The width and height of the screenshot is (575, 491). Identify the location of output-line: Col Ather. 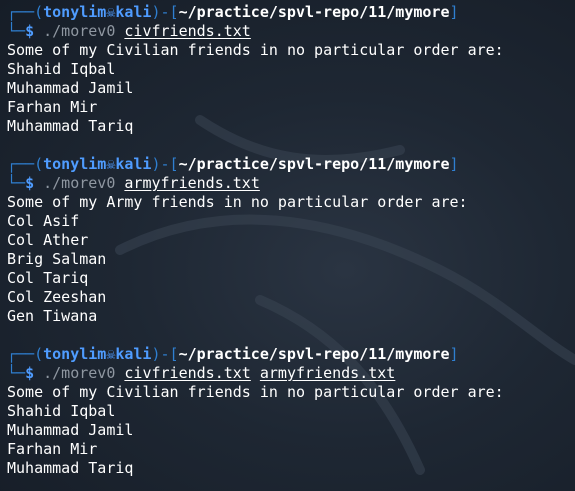
(48, 240).